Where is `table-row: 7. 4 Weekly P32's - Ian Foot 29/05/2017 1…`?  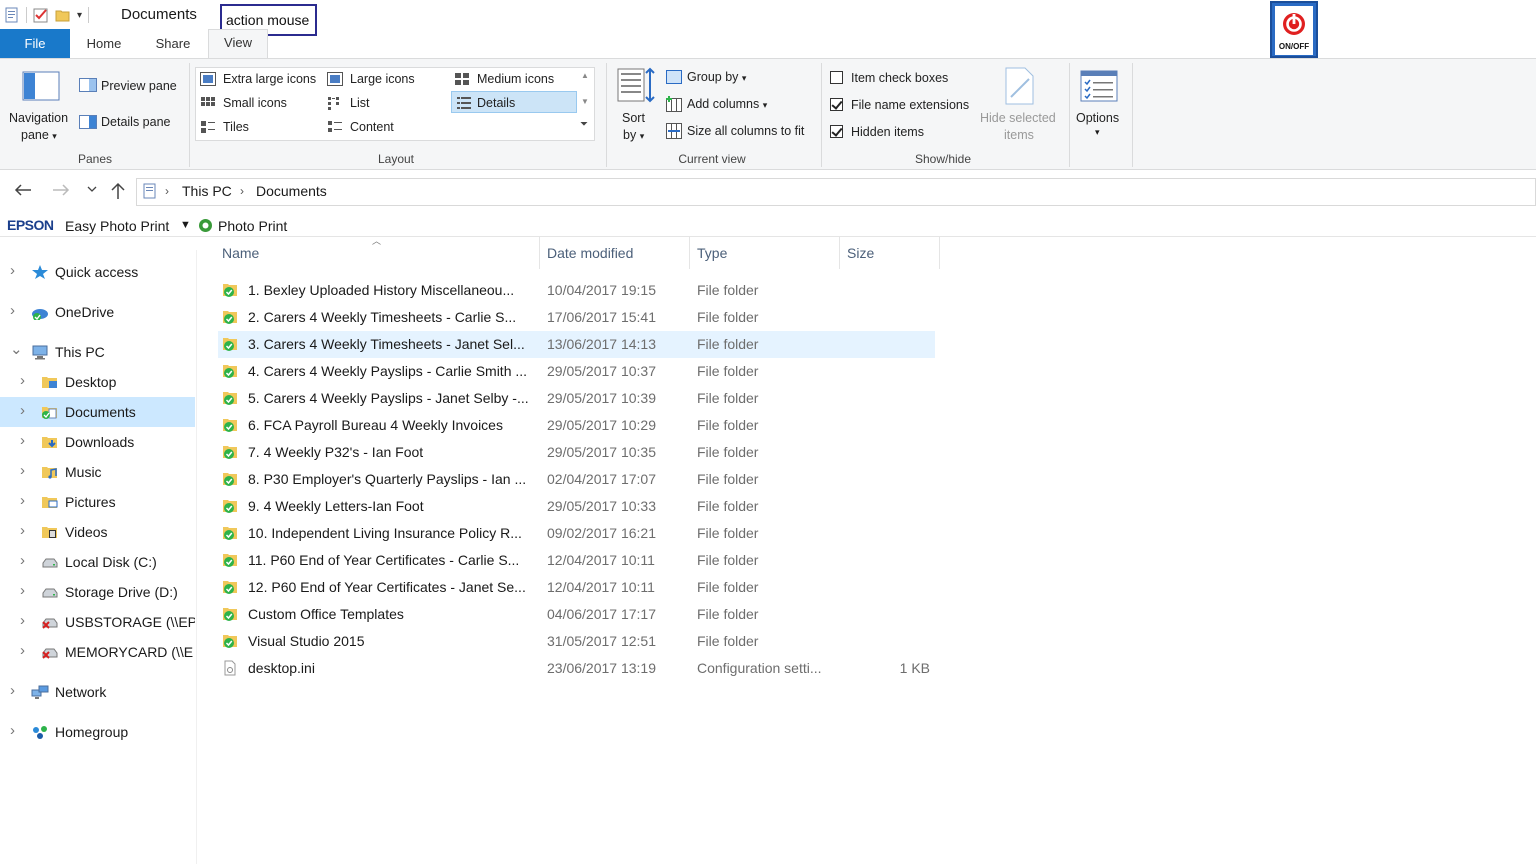 table-row: 7. 4 Weekly P32's - Ian Foot 29/05/2017 1… is located at coordinates (576, 452).